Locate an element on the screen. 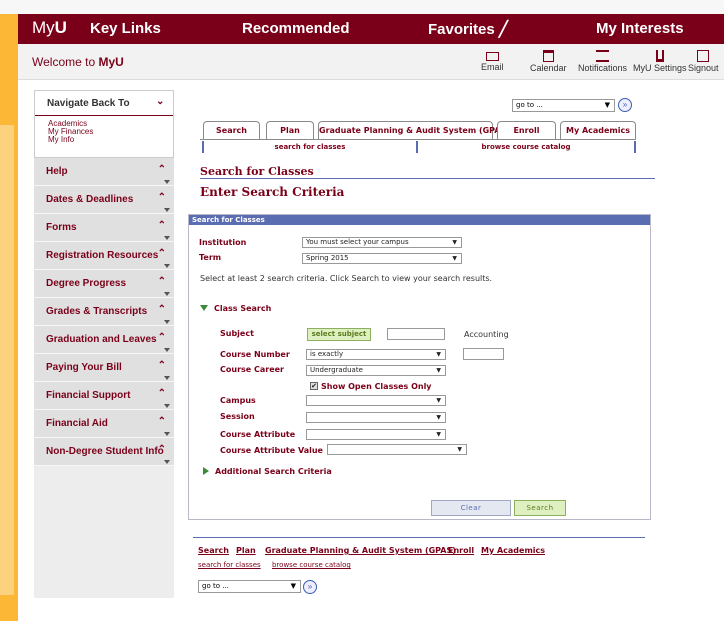 Image resolution: width=724 pixels, height=621 pixels. tab-my-academics: My Academics is located at coordinates (598, 130).